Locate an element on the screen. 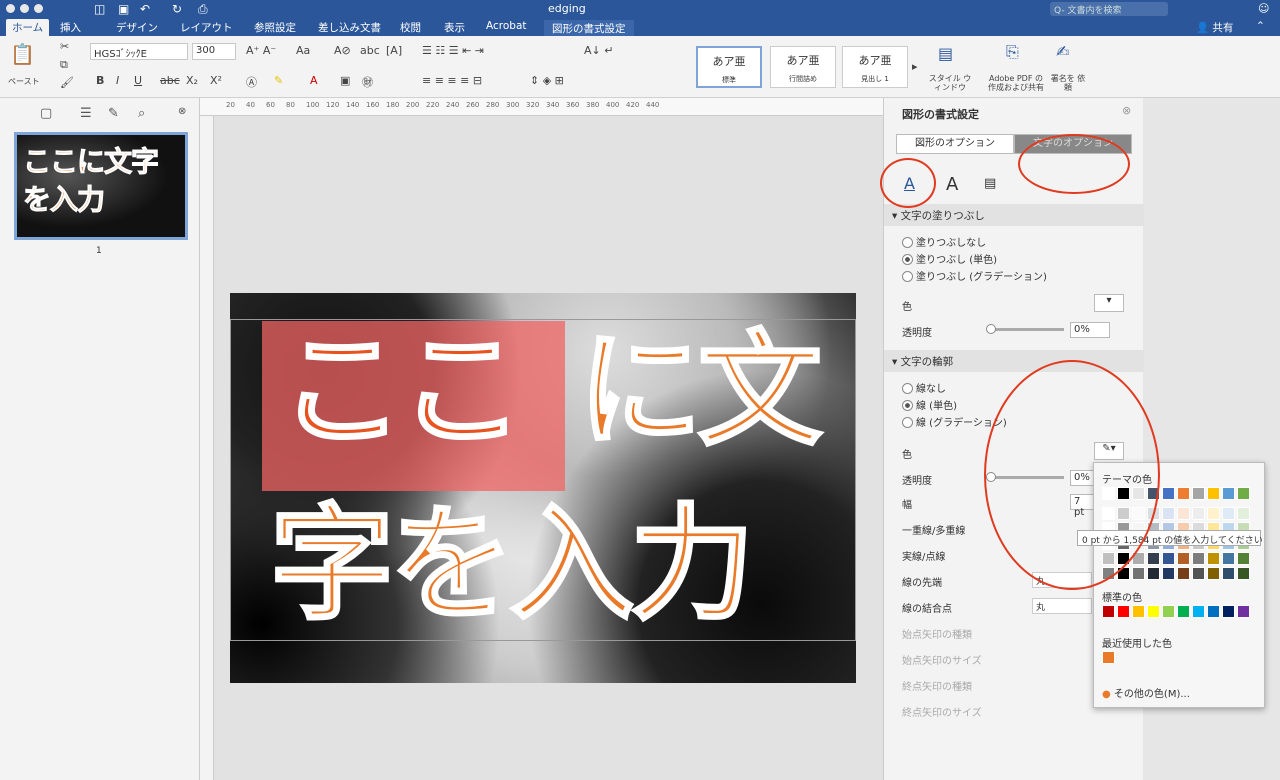 The image size is (1280, 780). share-button: 👤 共有 is located at coordinates (1214, 27).